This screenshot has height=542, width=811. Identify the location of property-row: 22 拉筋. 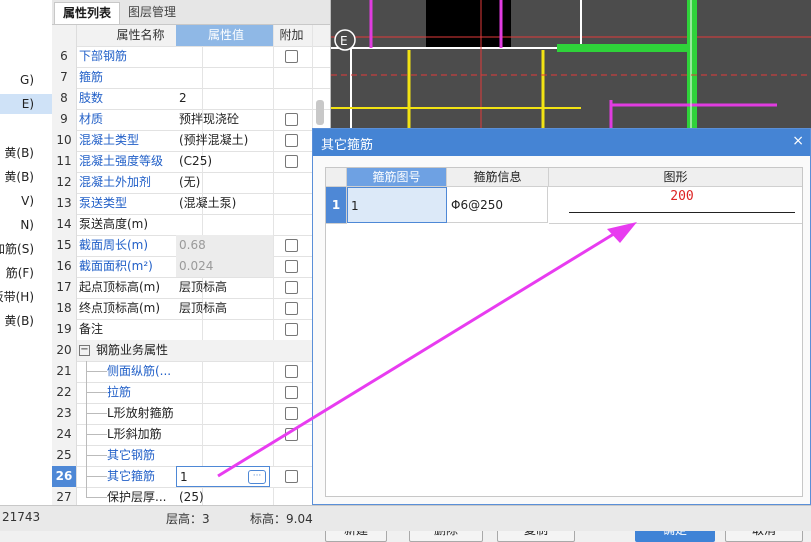
(191, 393).